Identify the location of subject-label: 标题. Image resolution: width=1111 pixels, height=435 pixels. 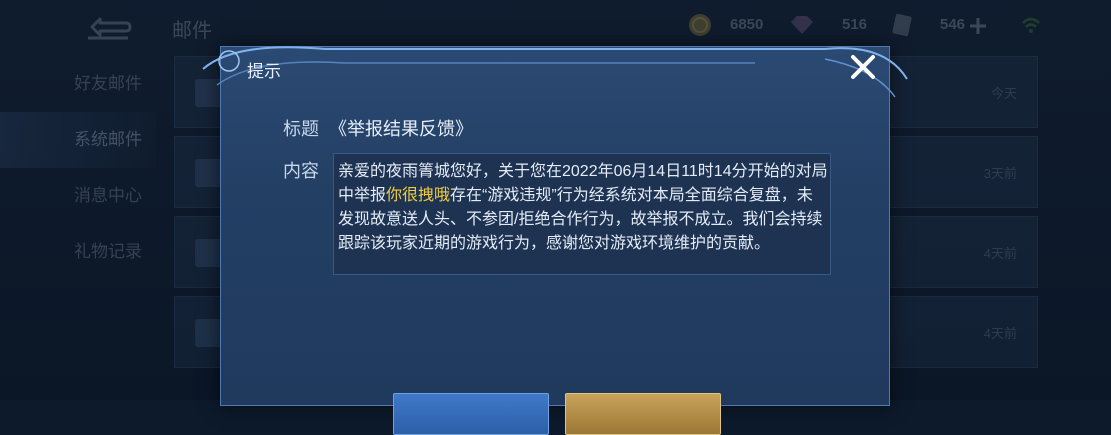
(301, 129).